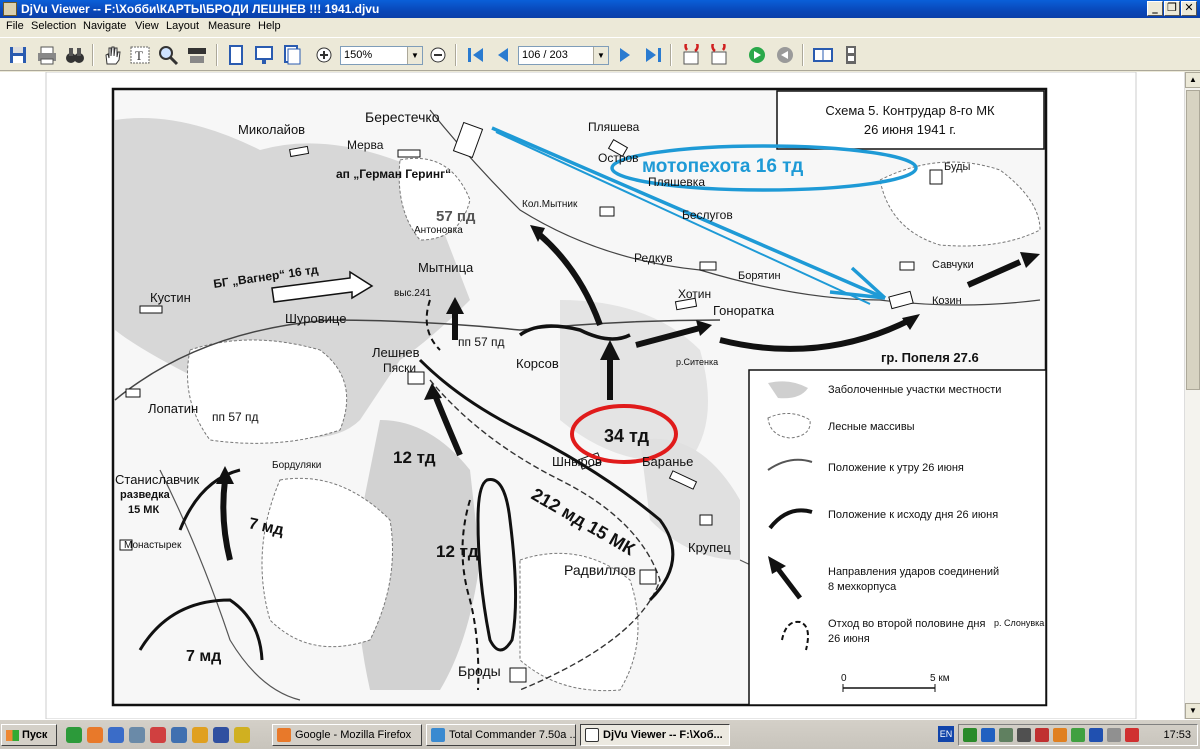  I want to click on menu-layout: Layout, so click(182, 26).